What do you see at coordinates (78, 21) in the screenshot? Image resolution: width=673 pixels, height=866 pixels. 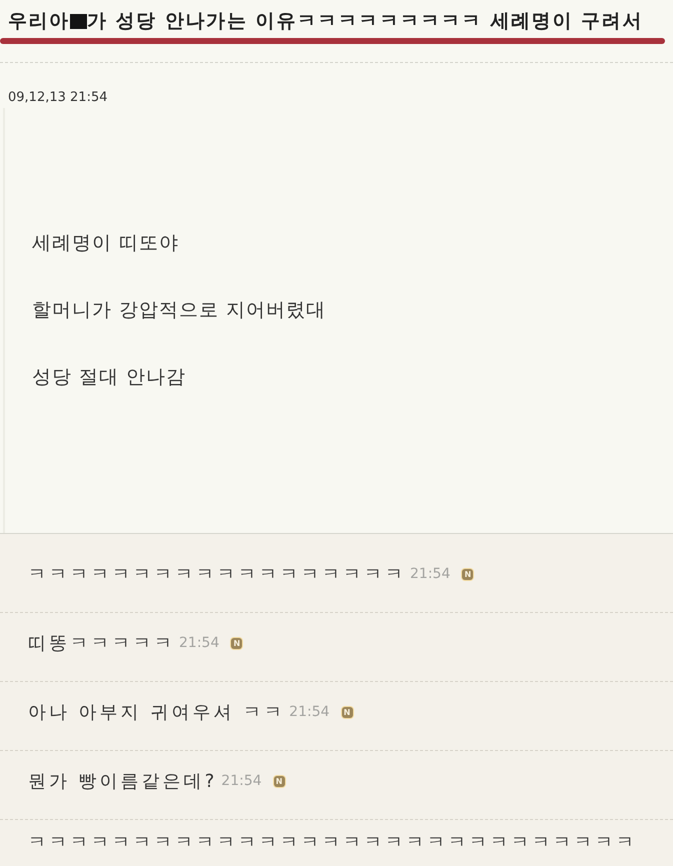 I see `censor-block-icon` at bounding box center [78, 21].